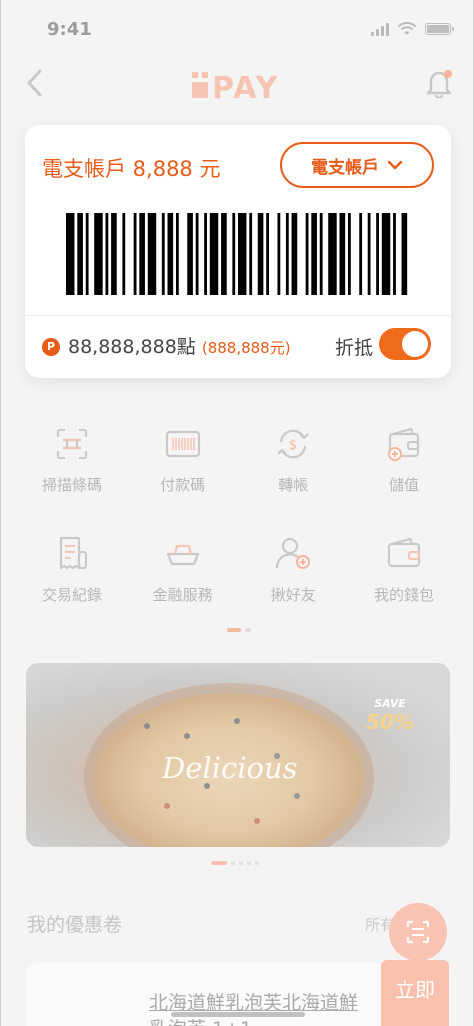 The image size is (474, 1026). What do you see at coordinates (293, 485) in the screenshot?
I see `action-label: 轉帳` at bounding box center [293, 485].